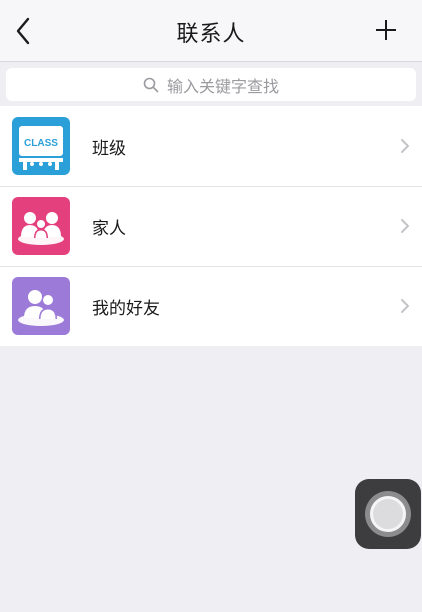 This screenshot has width=422, height=612. What do you see at coordinates (109, 228) in the screenshot?
I see `list-item-label: 家人` at bounding box center [109, 228].